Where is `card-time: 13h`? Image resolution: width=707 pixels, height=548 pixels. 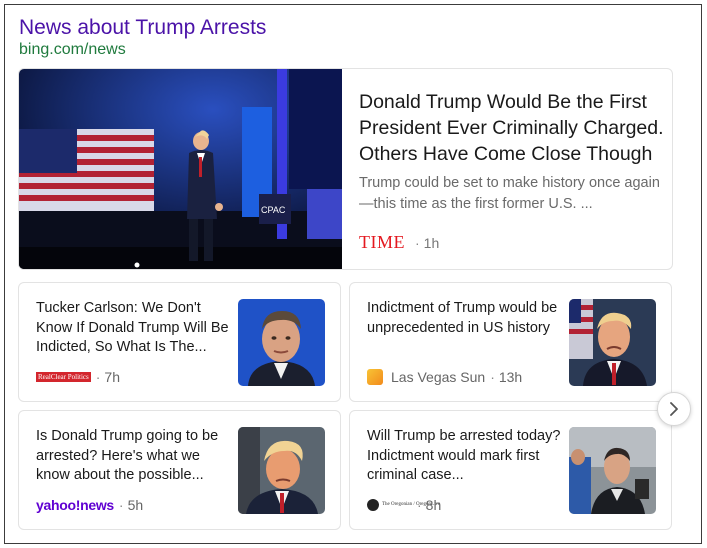 card-time: 13h is located at coordinates (510, 377).